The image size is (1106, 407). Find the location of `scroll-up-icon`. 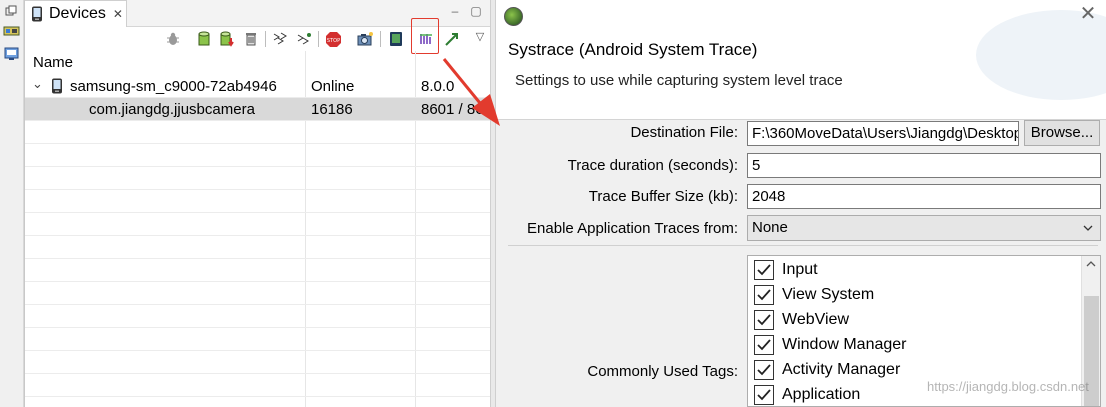

scroll-up-icon is located at coordinates (1091, 264).